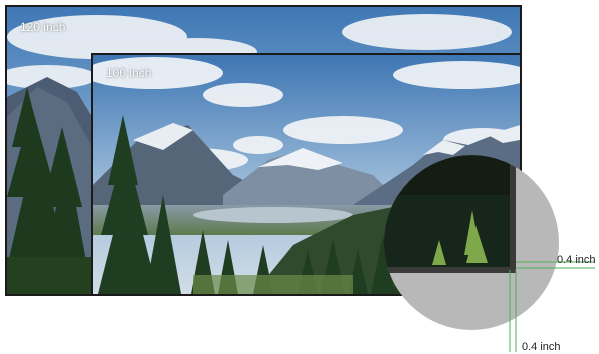  Describe the element at coordinates (552, 306) in the screenshot. I see `bezel-callout-lines` at that location.